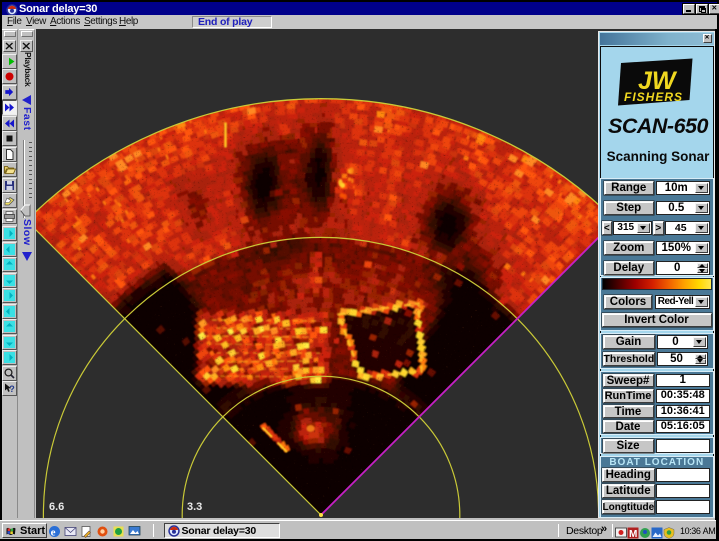 The image size is (719, 541). I want to click on svg-text: 3.3, so click(194, 507).